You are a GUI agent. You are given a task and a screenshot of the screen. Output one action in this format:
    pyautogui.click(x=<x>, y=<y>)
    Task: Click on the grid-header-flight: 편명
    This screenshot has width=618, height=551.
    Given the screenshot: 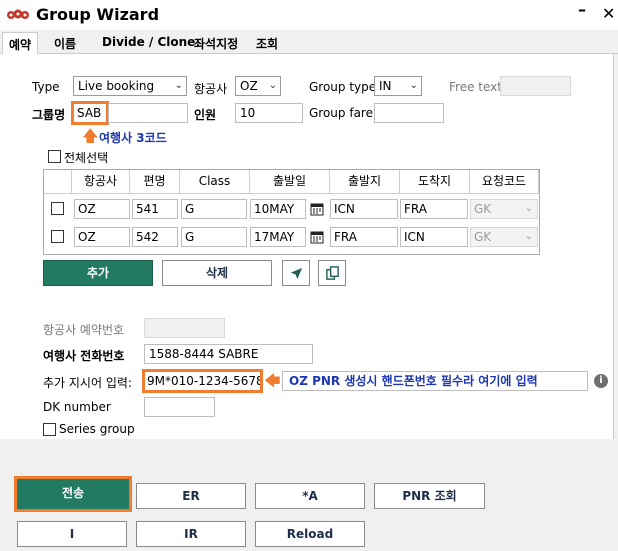 What is the action you would take?
    pyautogui.click(x=155, y=182)
    